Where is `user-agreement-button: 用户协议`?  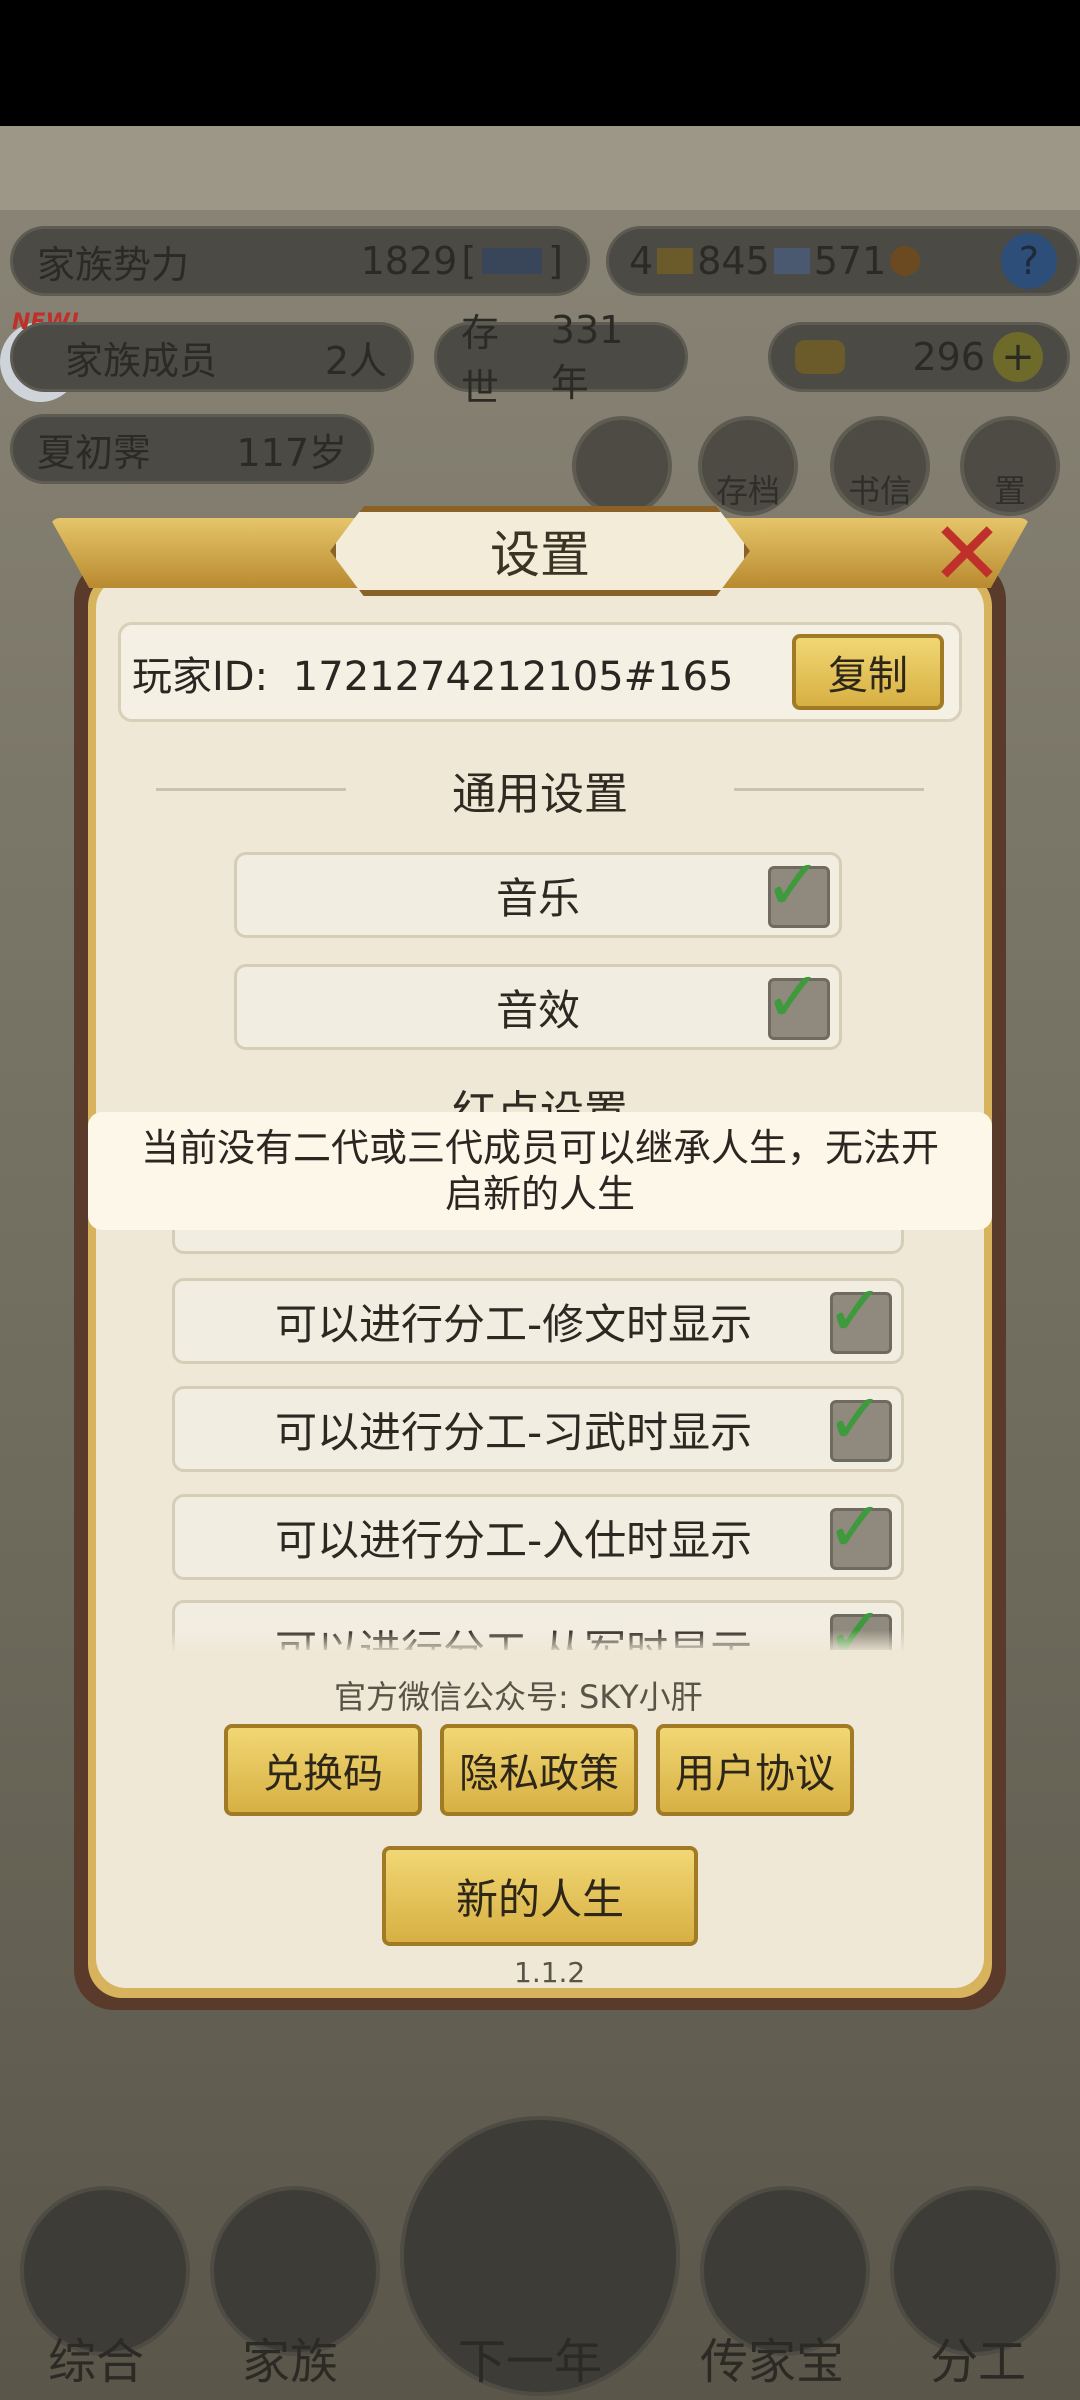 user-agreement-button: 用户协议 is located at coordinates (755, 1770).